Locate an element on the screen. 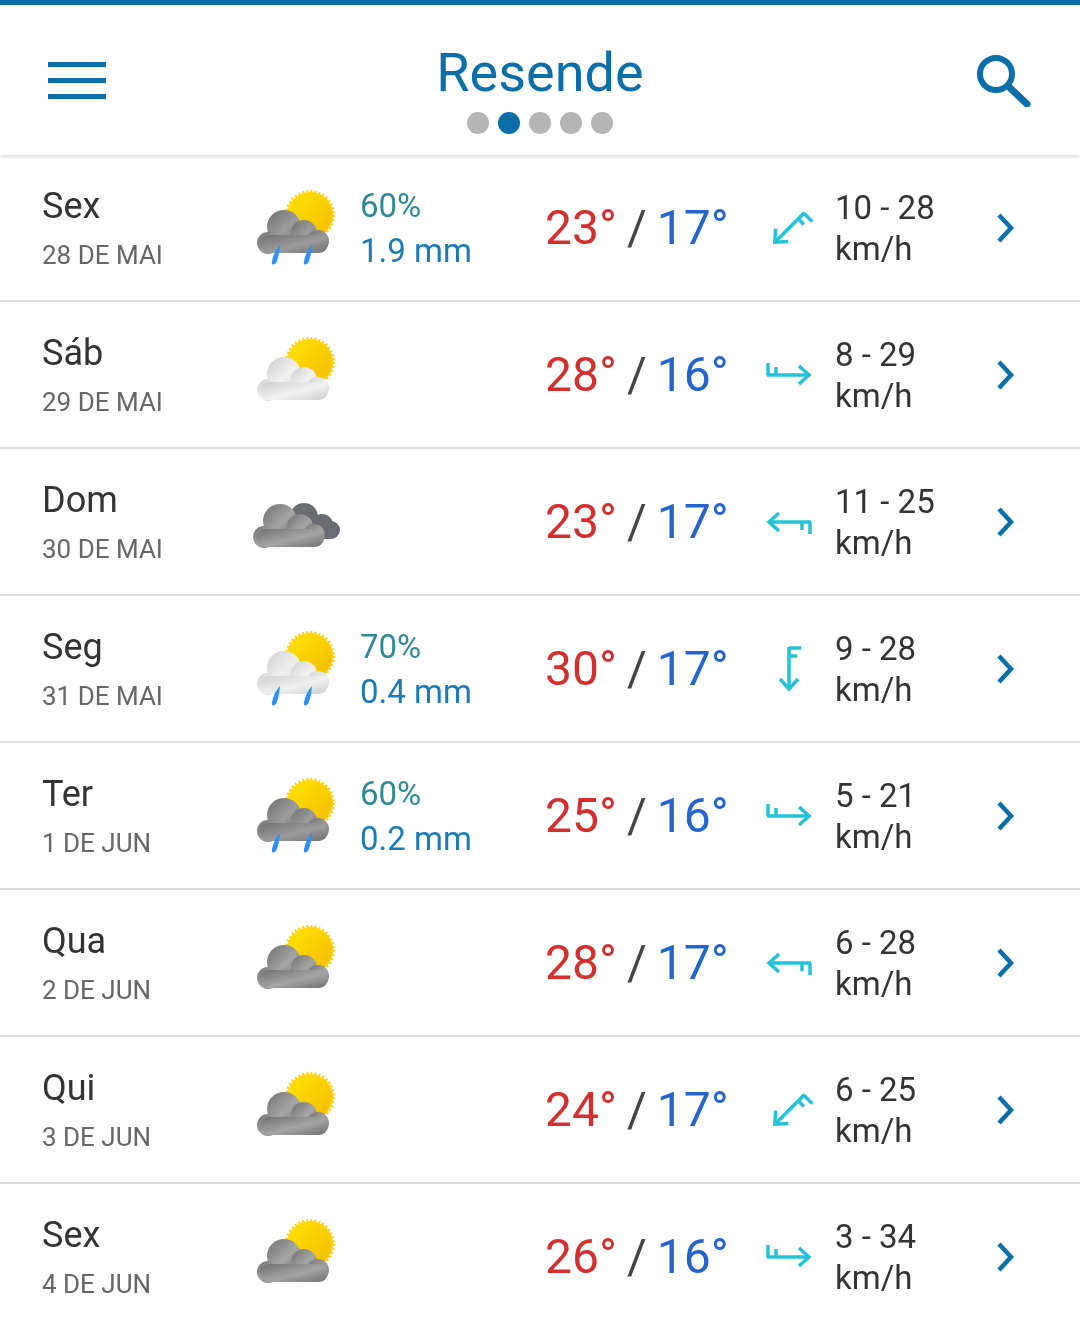 The height and width of the screenshot is (1328, 1080). wind-speed: 3 - 34 is located at coordinates (876, 1236).